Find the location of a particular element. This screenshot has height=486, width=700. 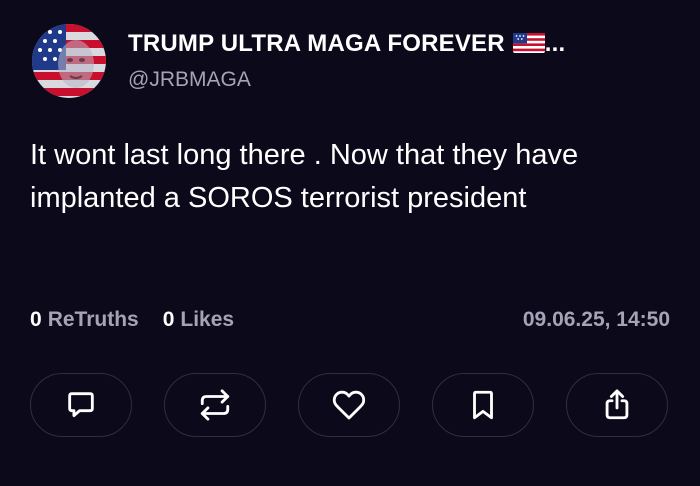

retruths-label: ReTruths is located at coordinates (93, 319).